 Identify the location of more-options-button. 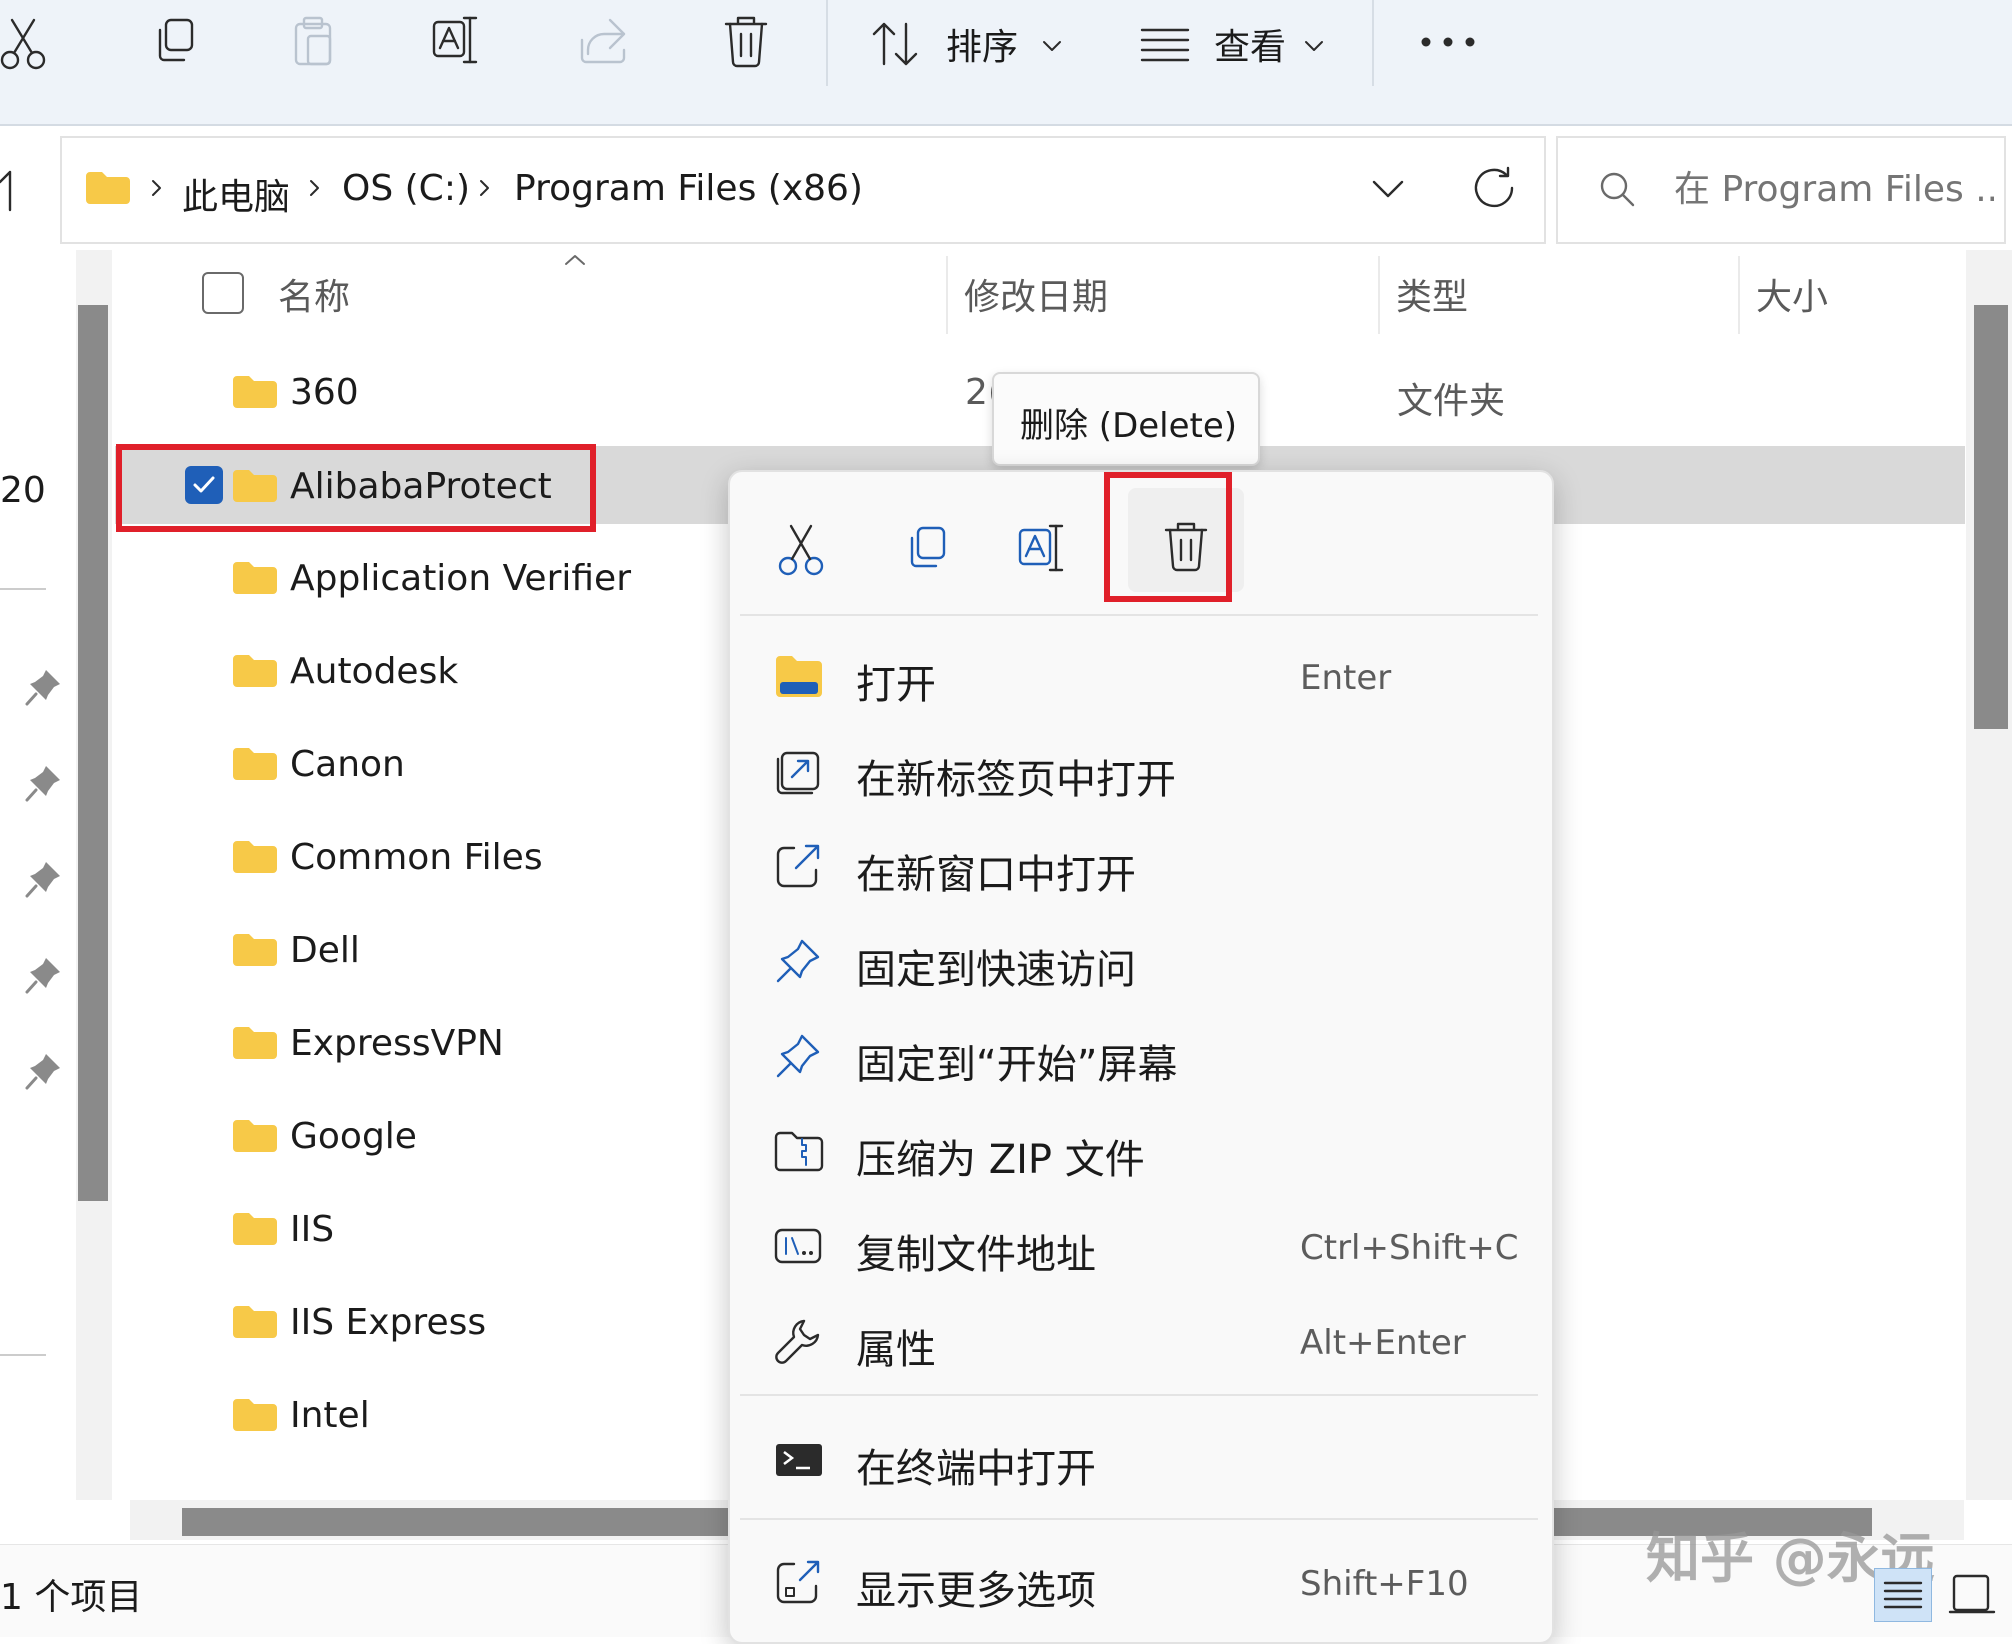
(1449, 43).